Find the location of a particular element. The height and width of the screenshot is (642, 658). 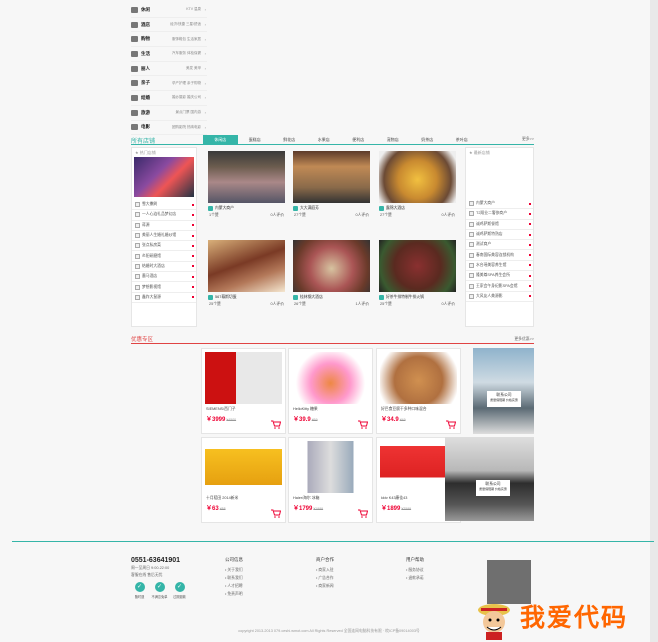

product-card: 十月稻田 2014新米 ￥63¥88 is located at coordinates (243, 480).